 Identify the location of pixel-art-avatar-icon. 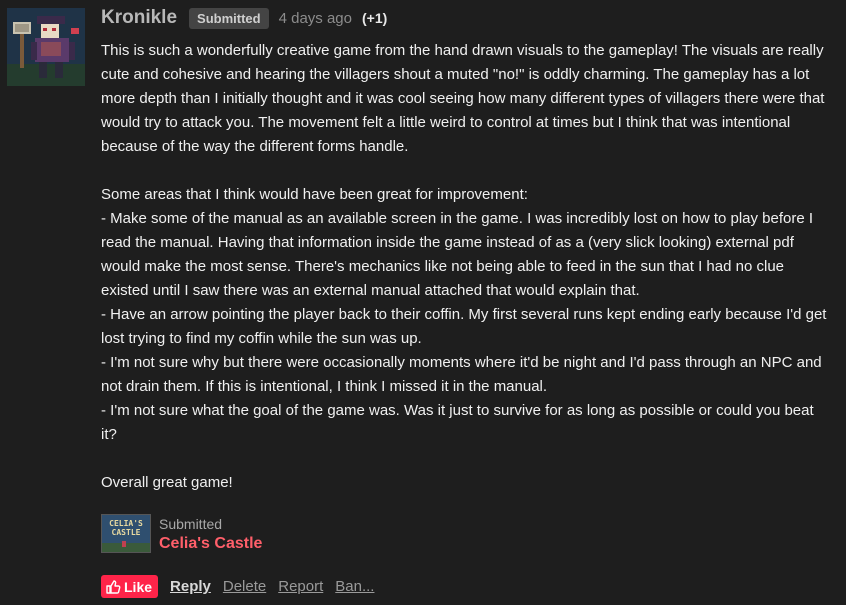
(46, 47).